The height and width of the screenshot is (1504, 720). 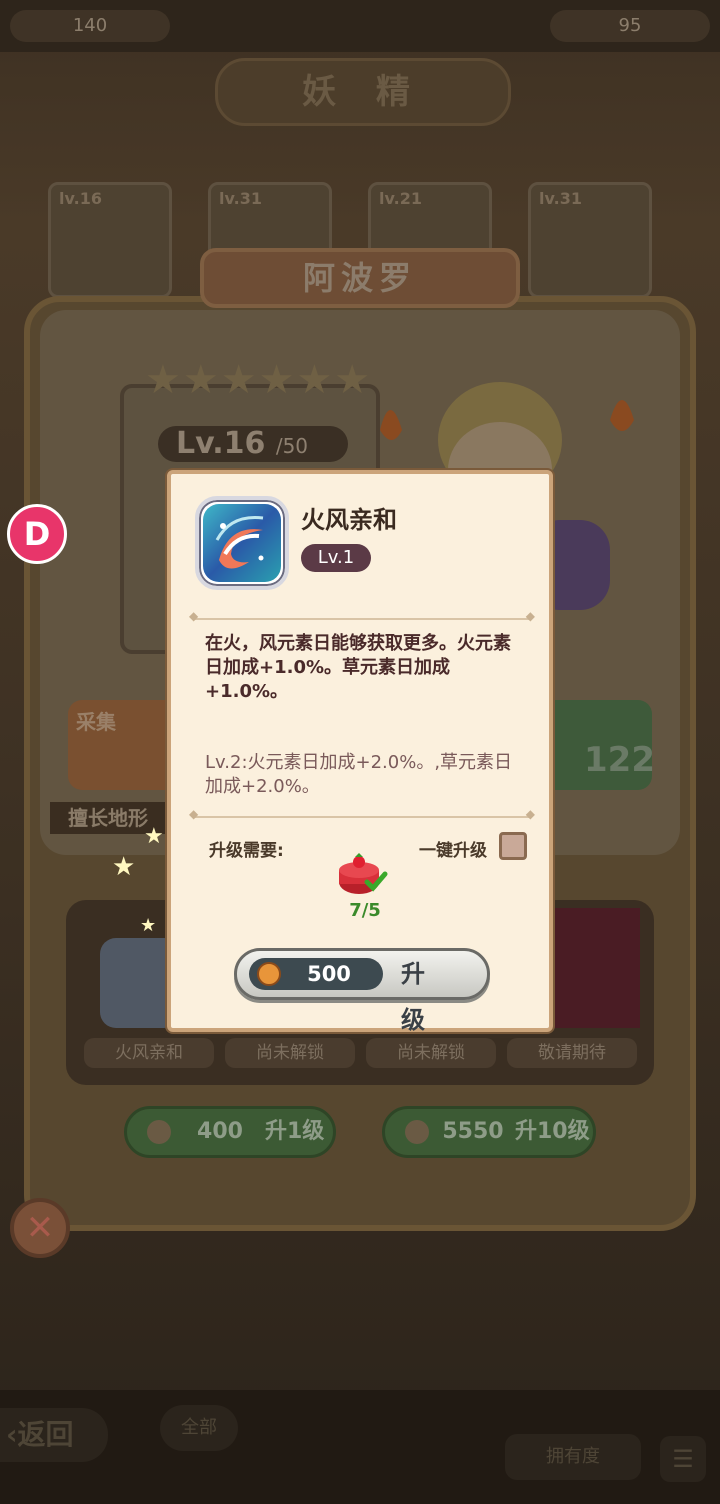 I want to click on back-button: ‹返回, so click(x=54, y=1435).